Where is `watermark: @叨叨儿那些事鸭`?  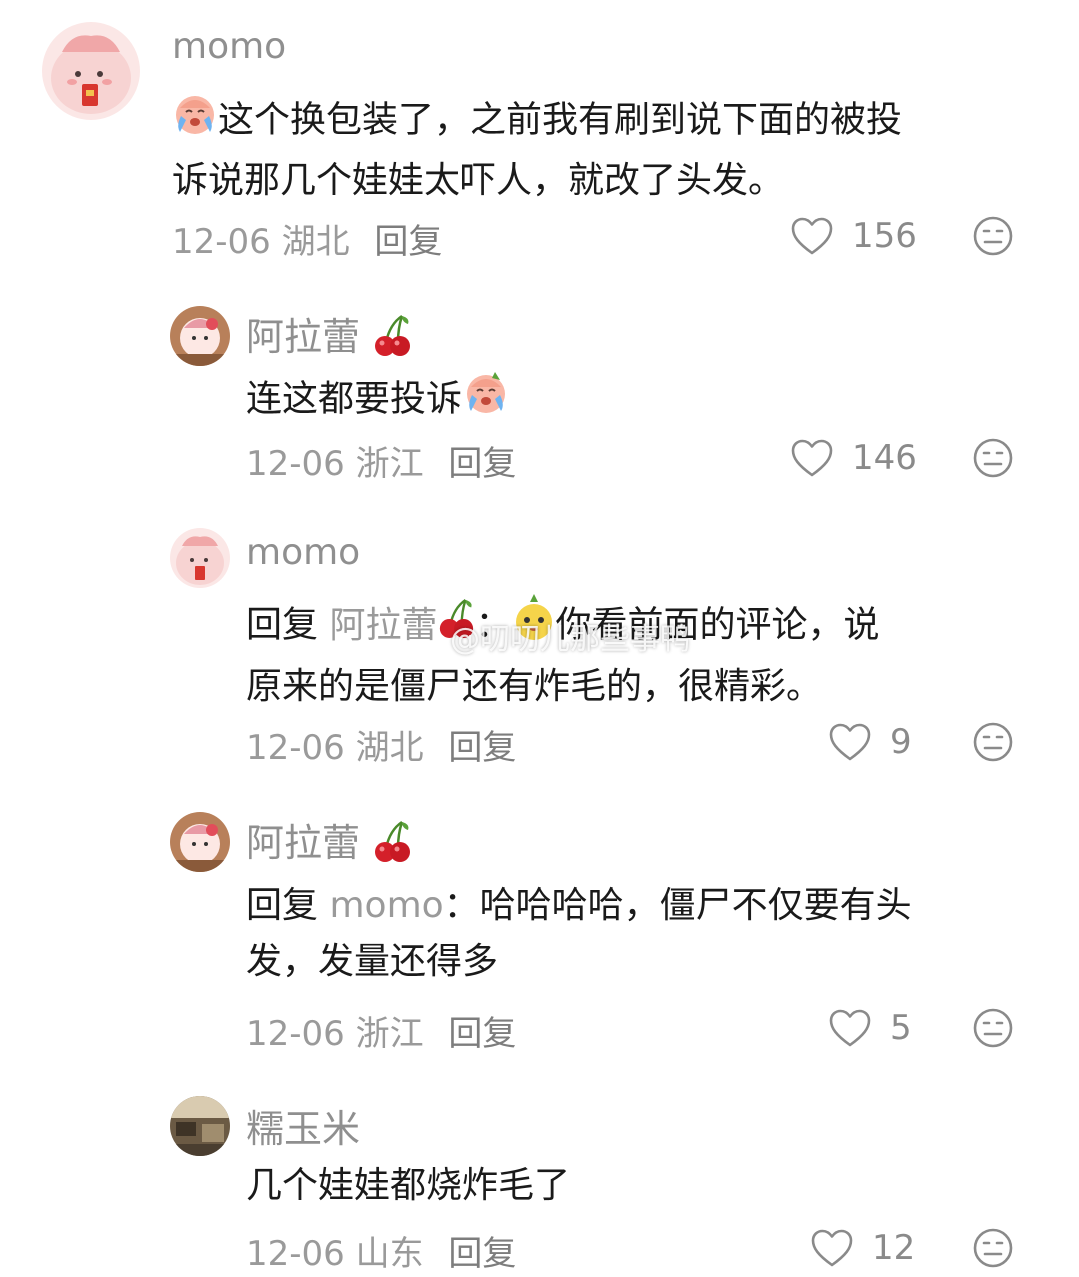
watermark: @叨叨儿那些事鸭 is located at coordinates (570, 639).